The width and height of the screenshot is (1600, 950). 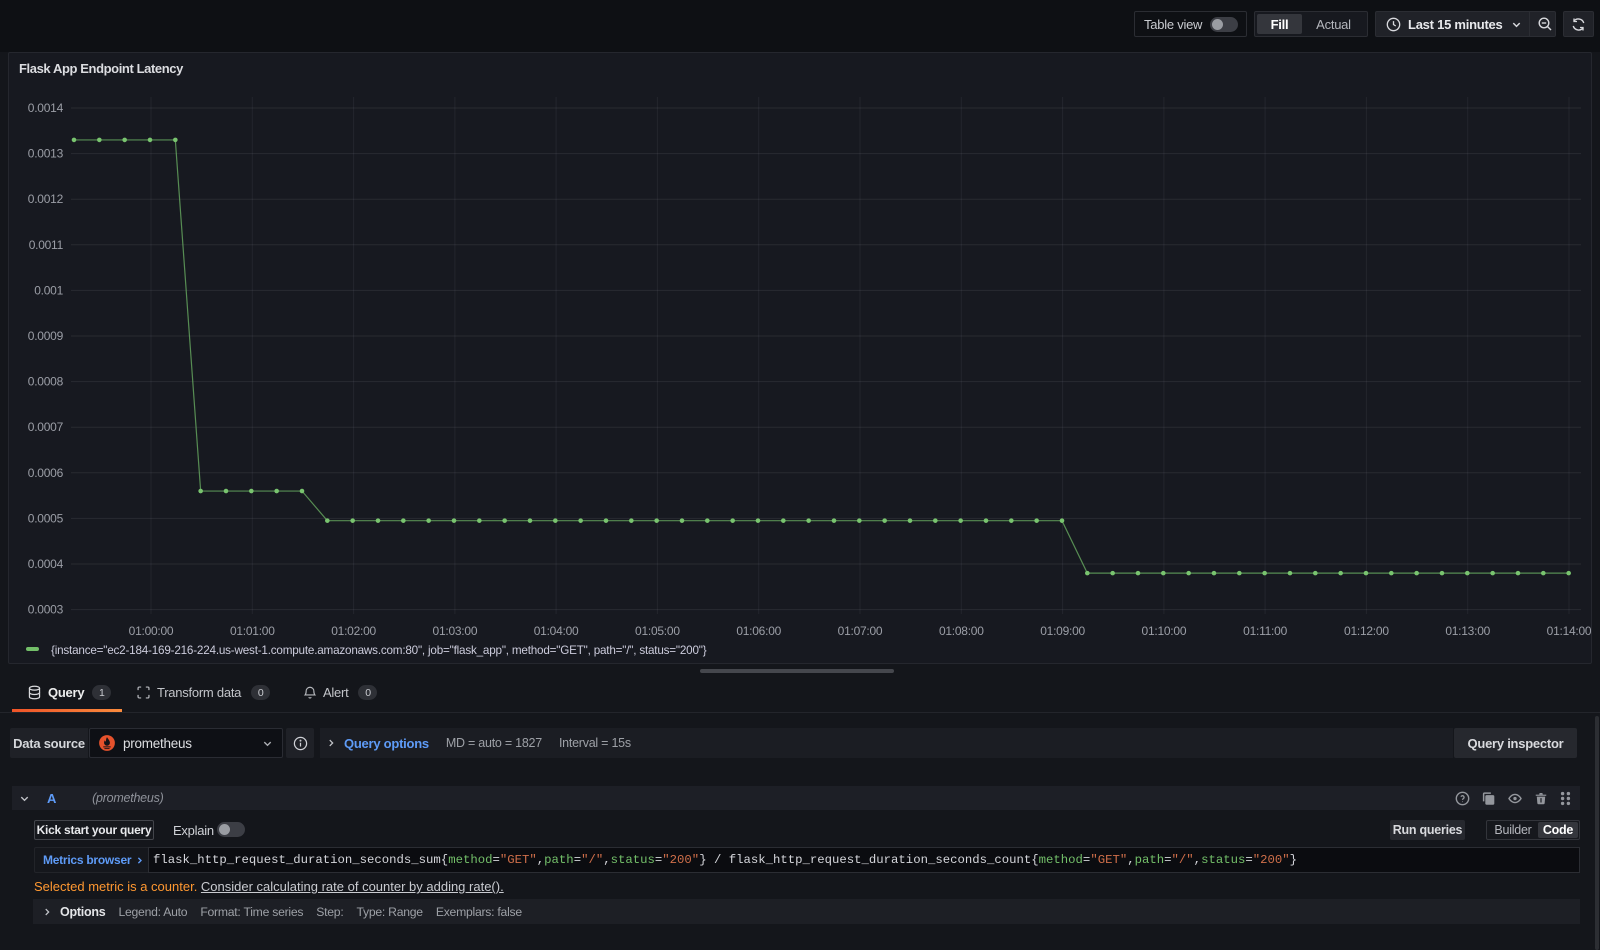 I want to click on svg-text: 01:13:00, so click(x=1467, y=631).